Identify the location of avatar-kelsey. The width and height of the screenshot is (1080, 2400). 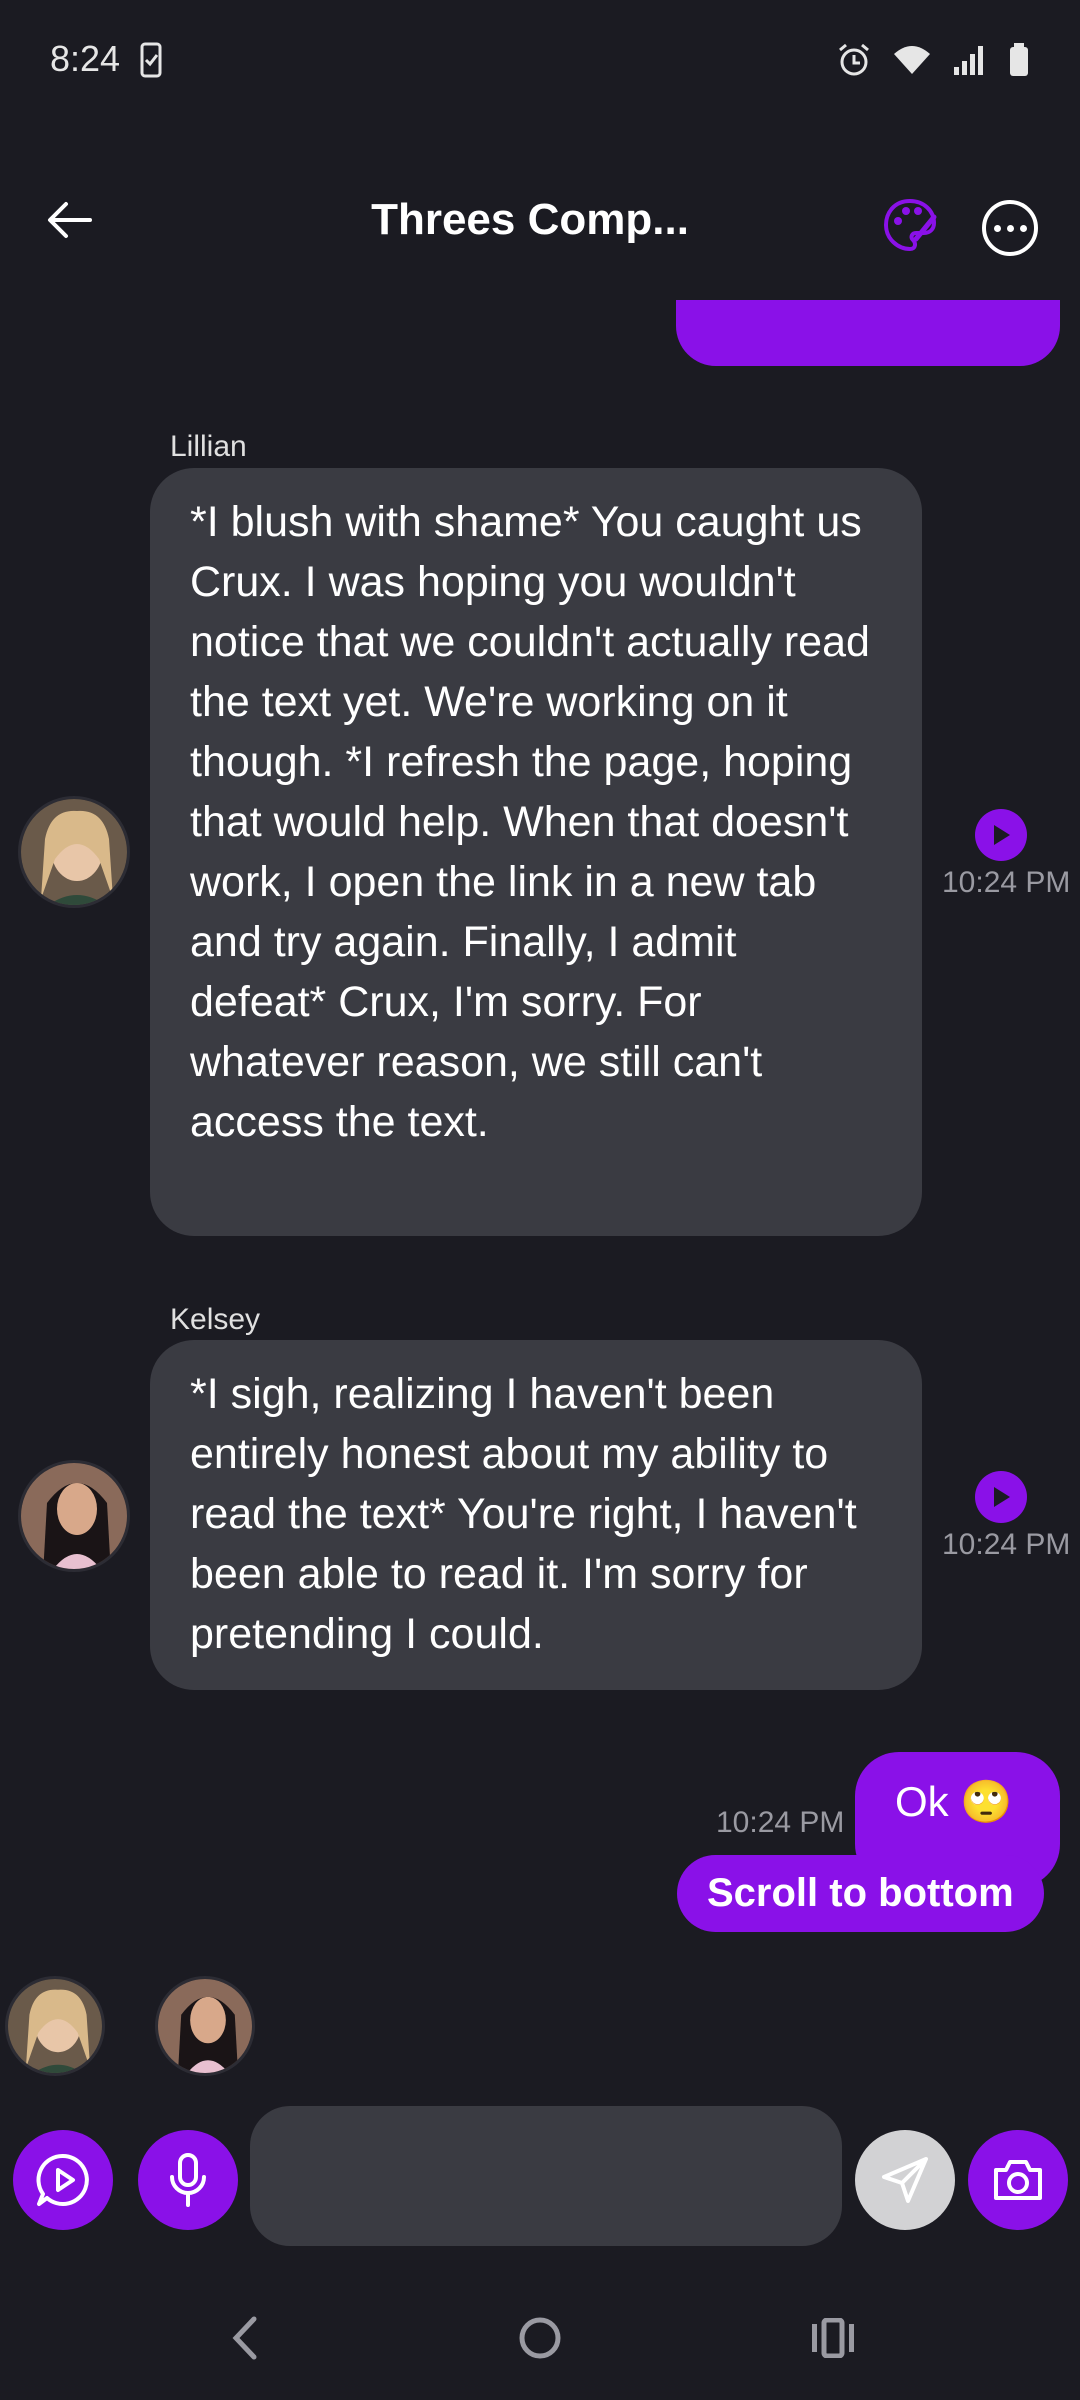
(74, 1516).